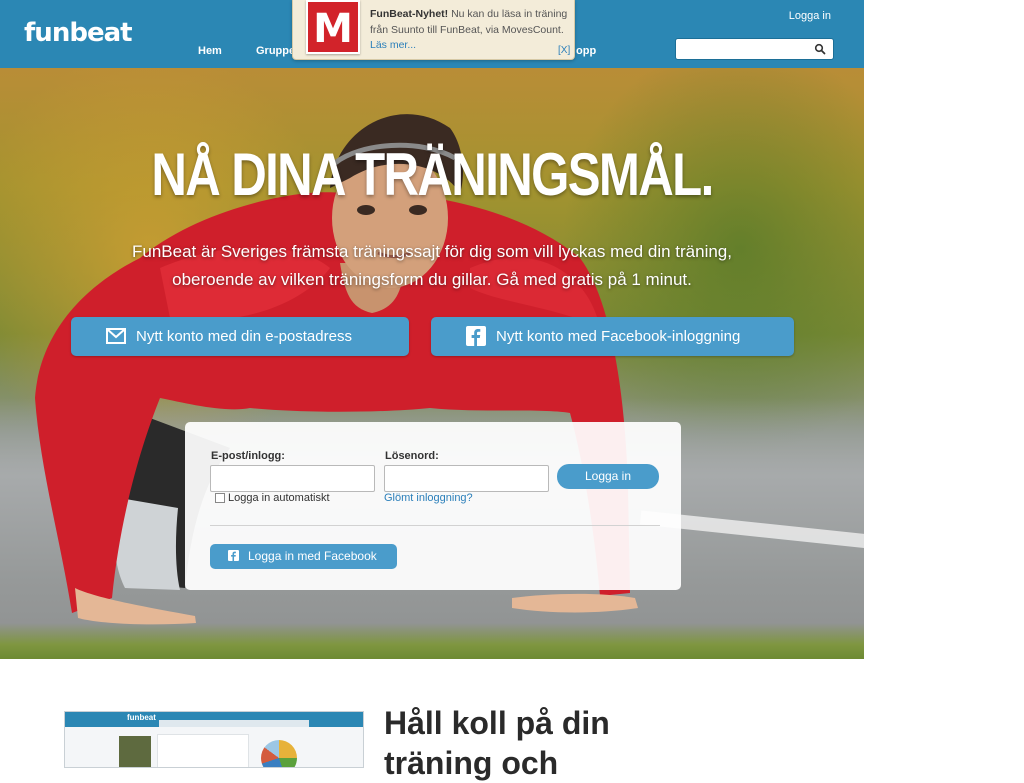  Describe the element at coordinates (220, 498) in the screenshot. I see `remember-me-checkbox` at that location.